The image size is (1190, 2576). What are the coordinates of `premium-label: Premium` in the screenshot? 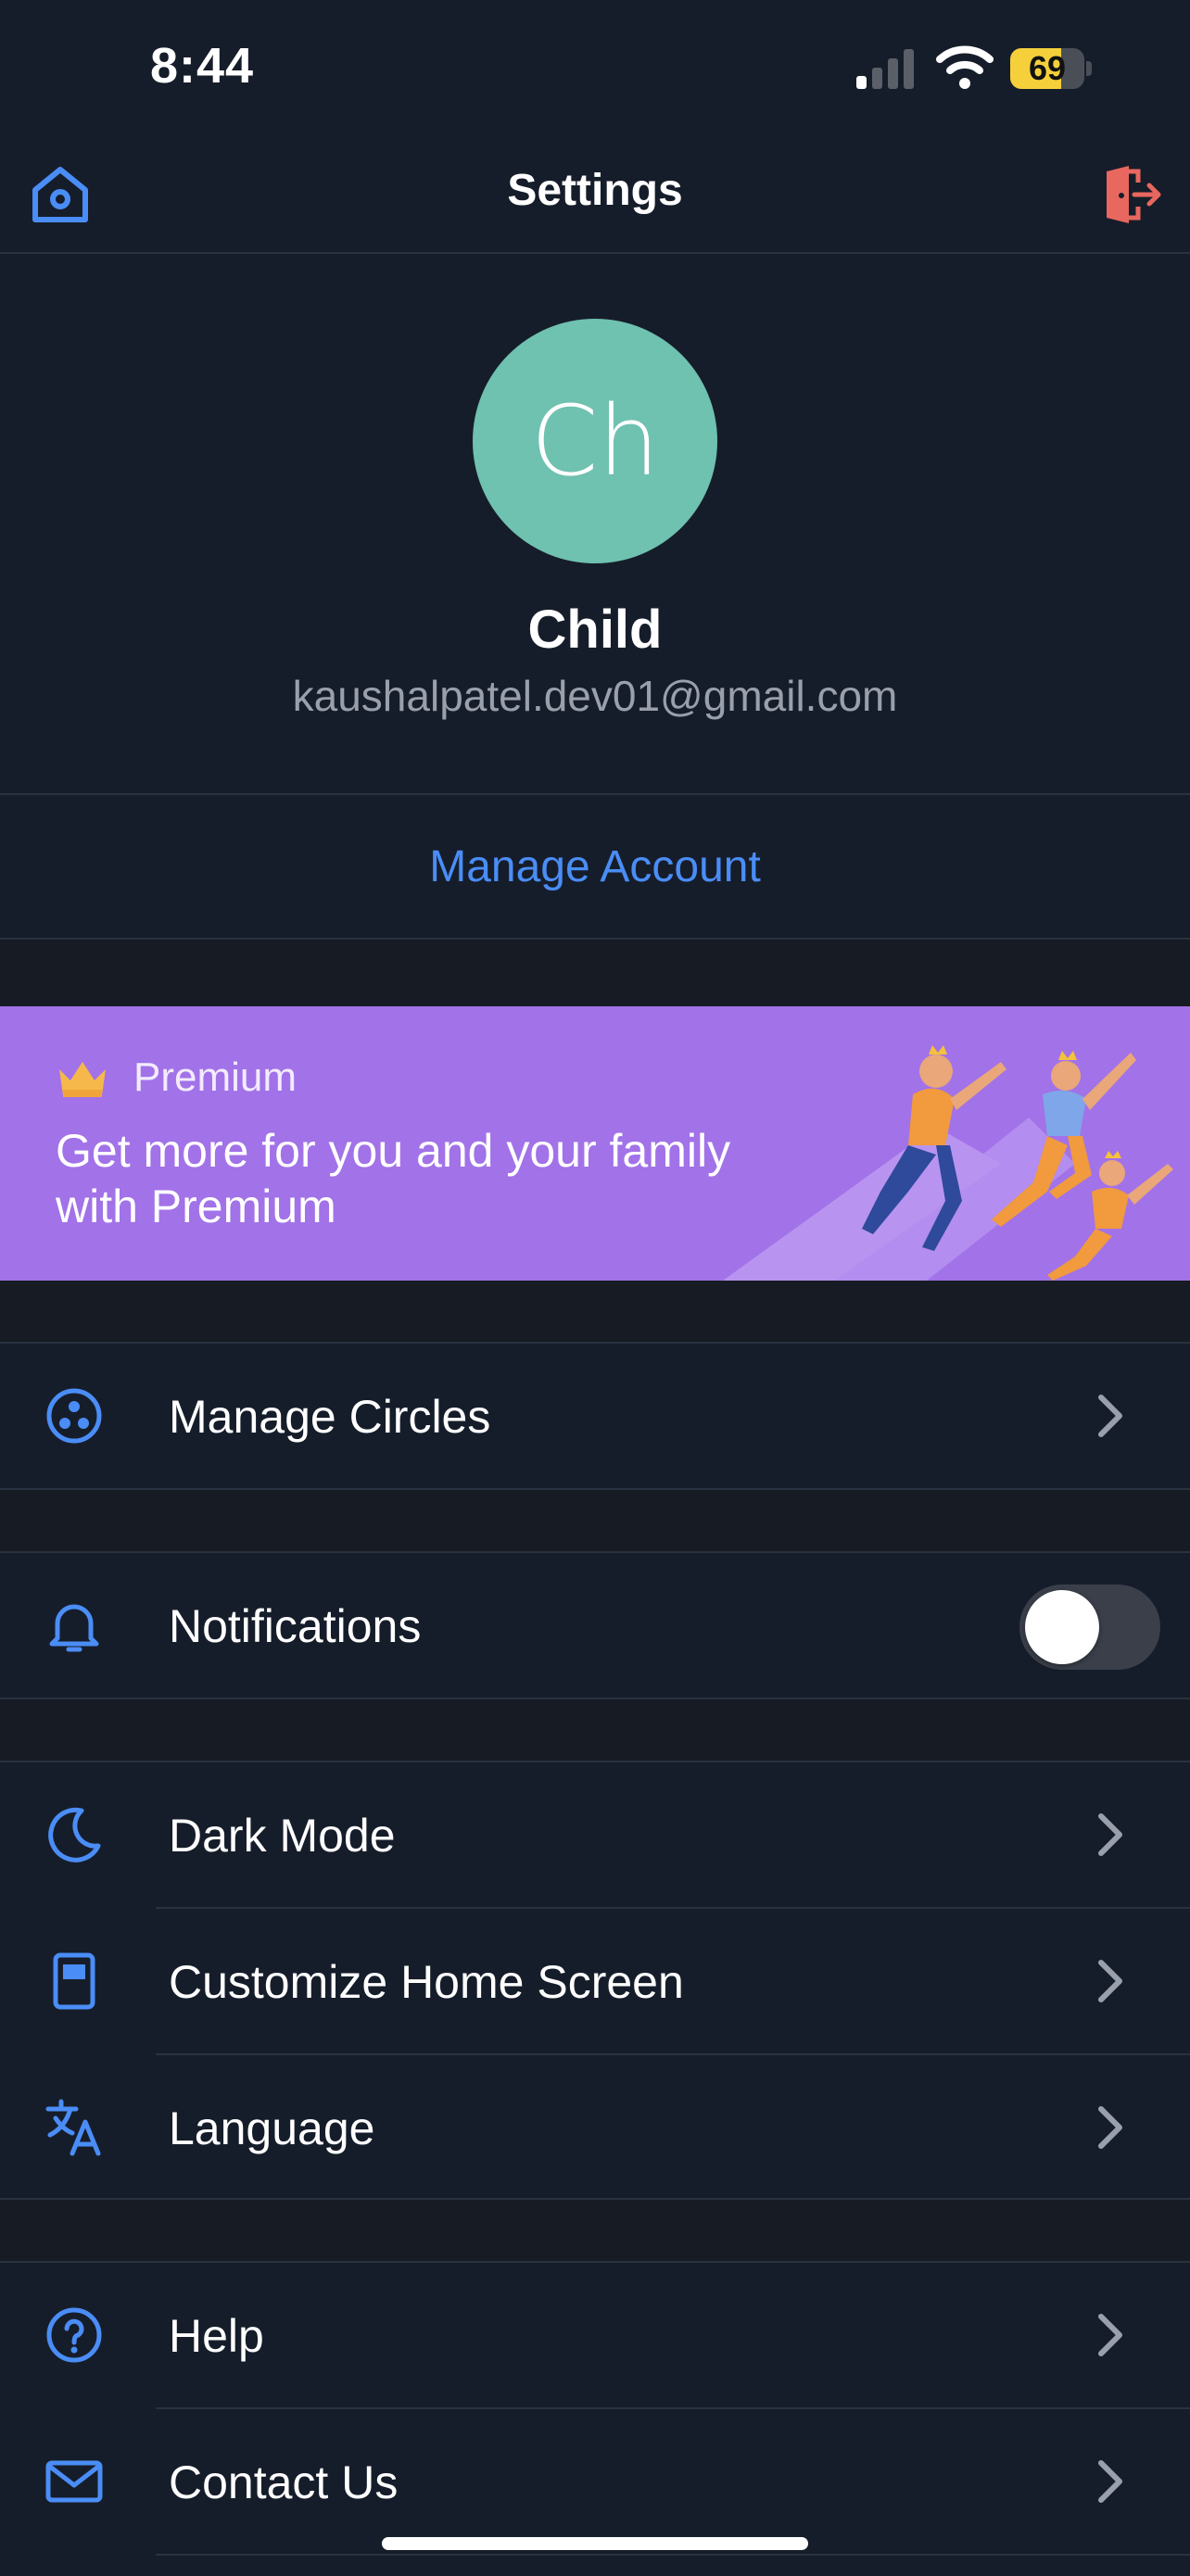 It's located at (215, 1077).